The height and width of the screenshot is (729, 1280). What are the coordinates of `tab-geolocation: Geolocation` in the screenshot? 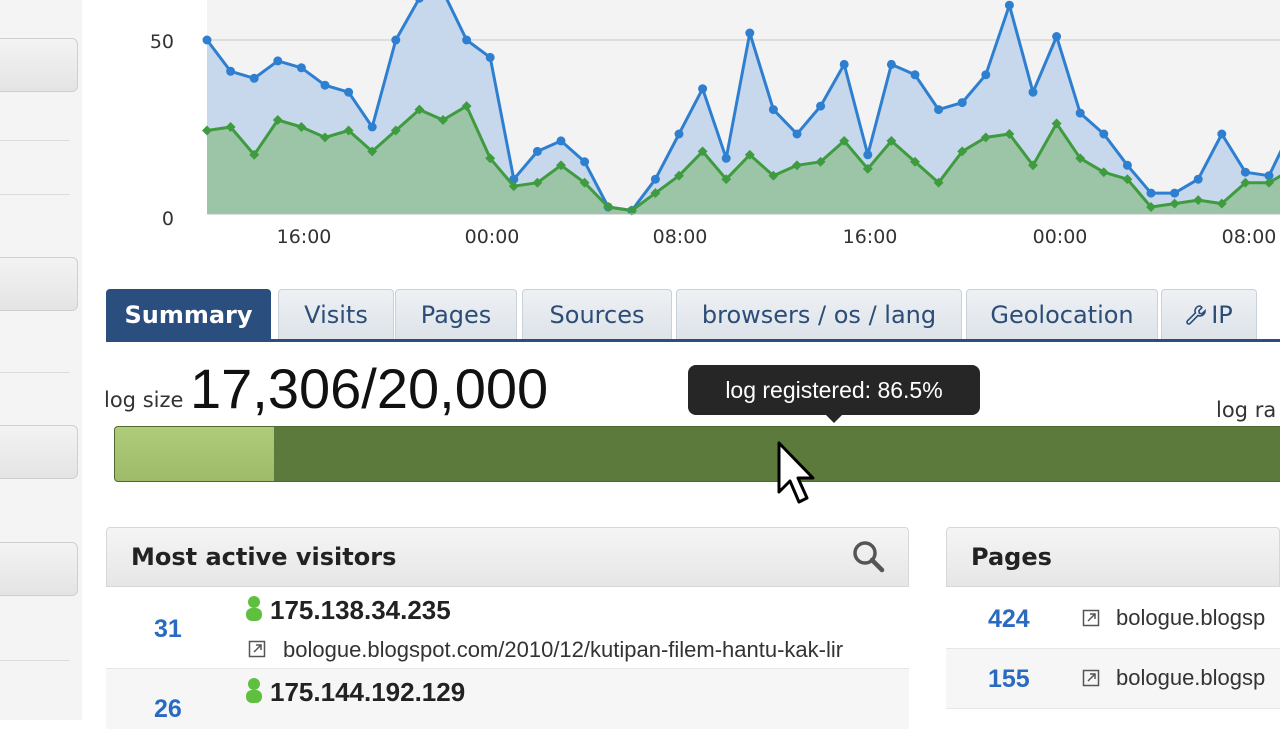 It's located at (1062, 314).